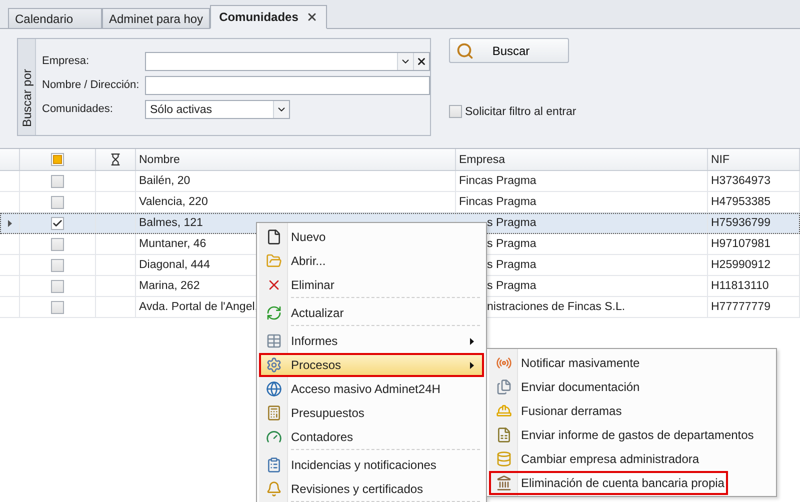  I want to click on menu-item: Acceso masivo Adminet24H, so click(371, 389).